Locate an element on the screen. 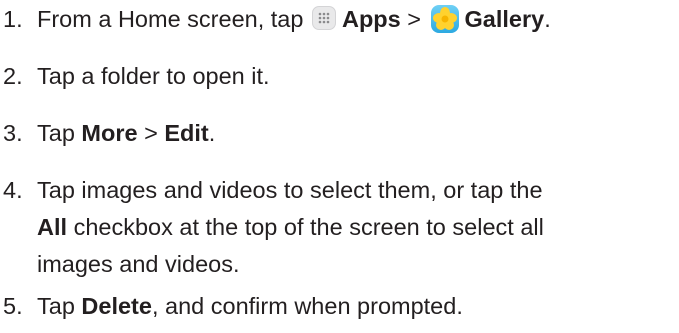 The image size is (679, 333). step-3-text: Tap is located at coordinates (56, 133).